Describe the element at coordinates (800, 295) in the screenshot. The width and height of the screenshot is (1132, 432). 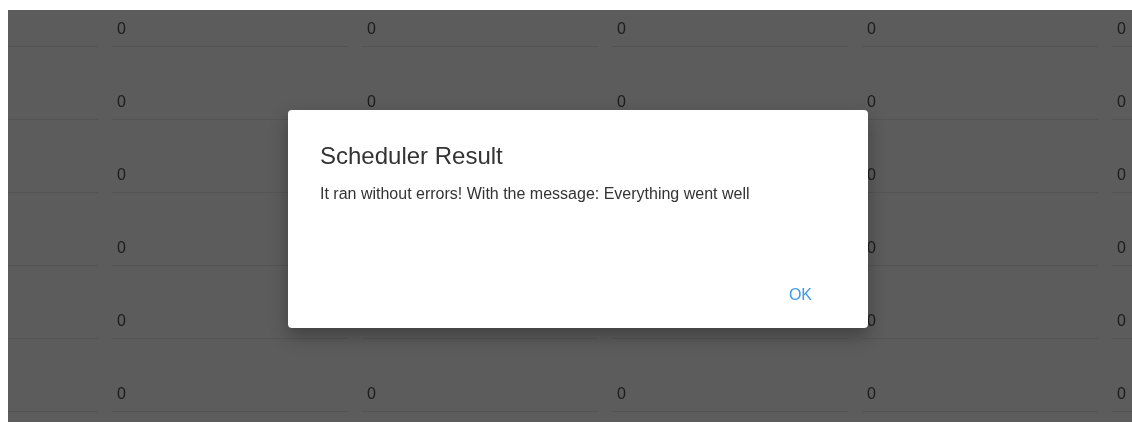
I see `ok-button: OK` at that location.